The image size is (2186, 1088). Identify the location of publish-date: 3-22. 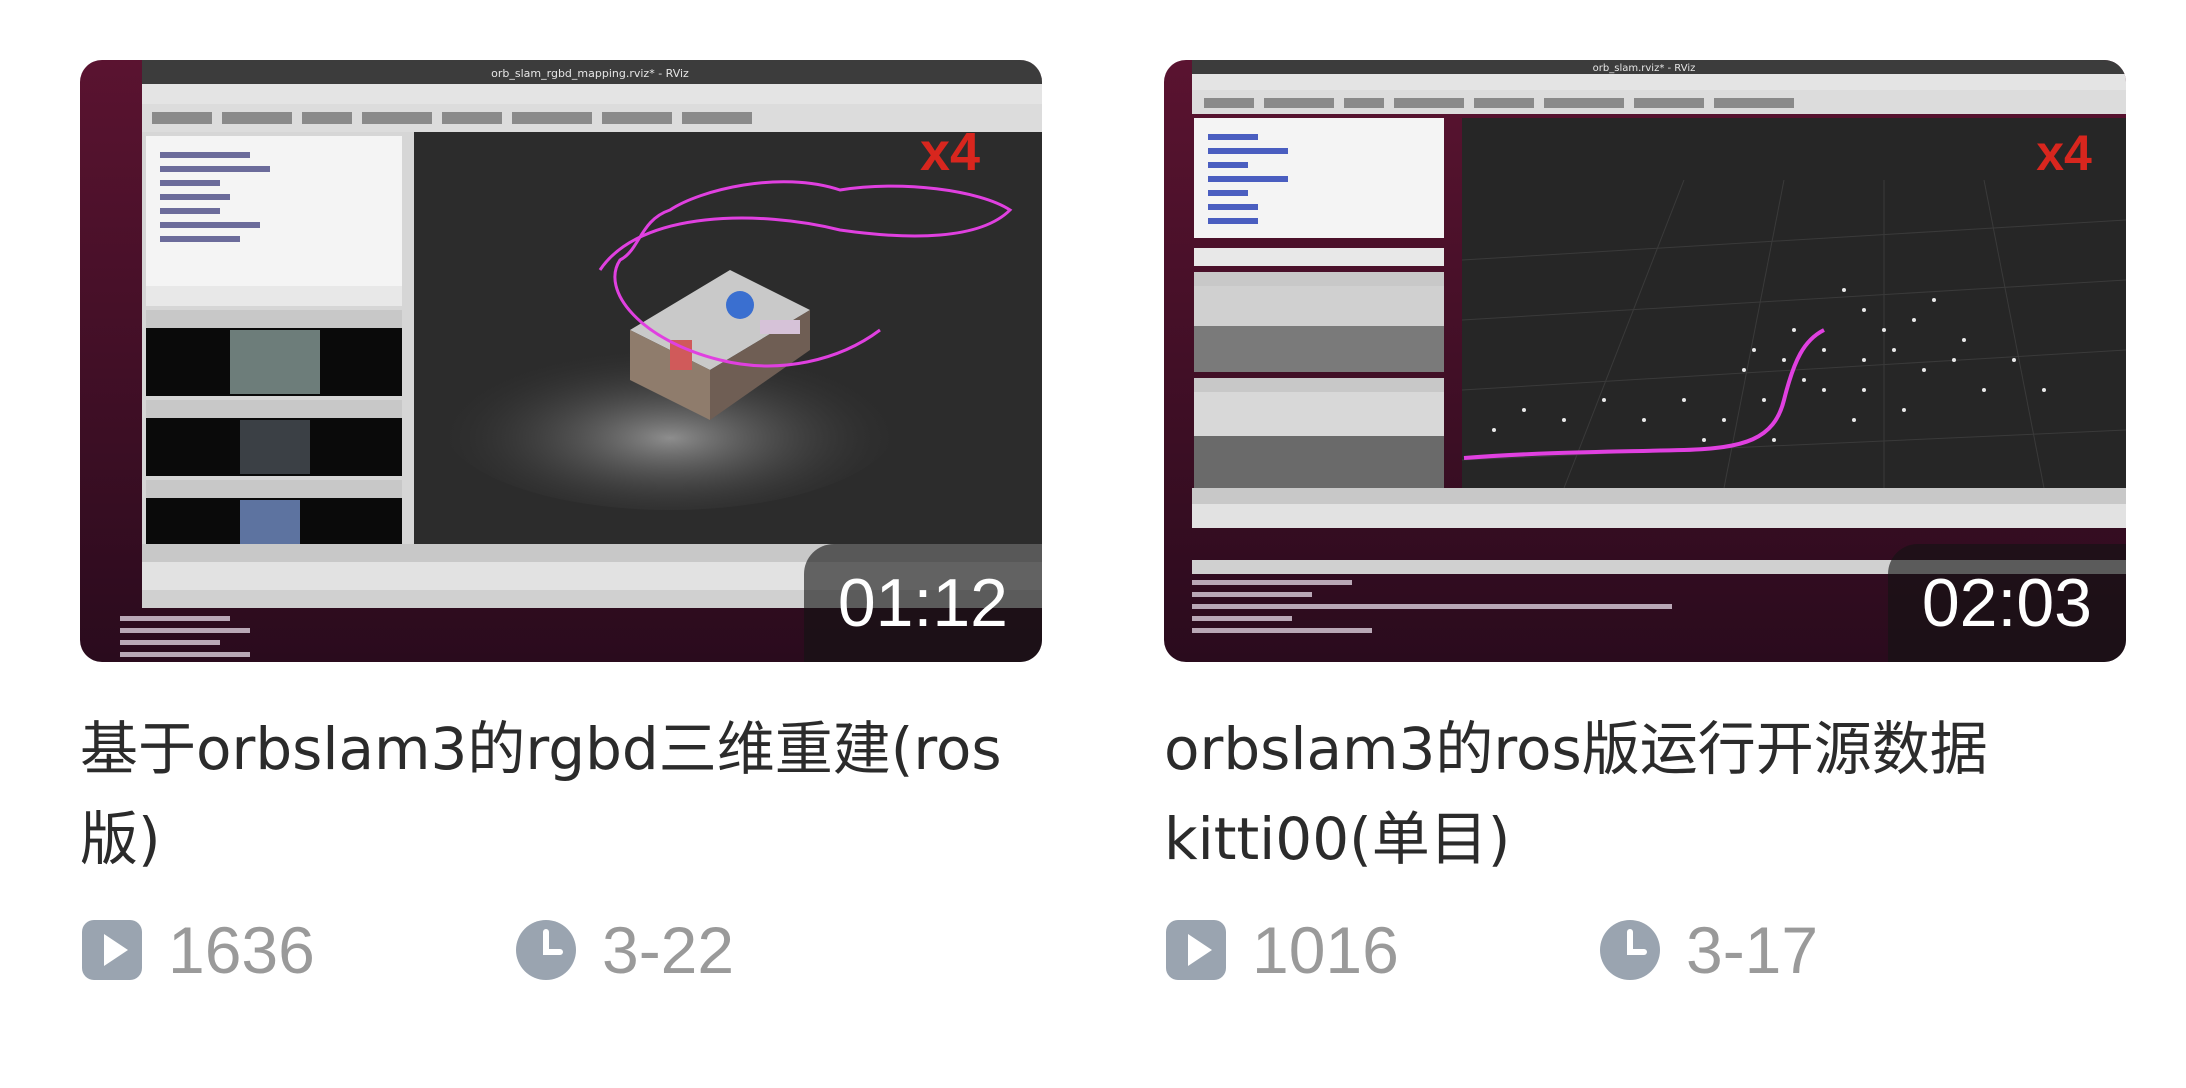
(624, 950).